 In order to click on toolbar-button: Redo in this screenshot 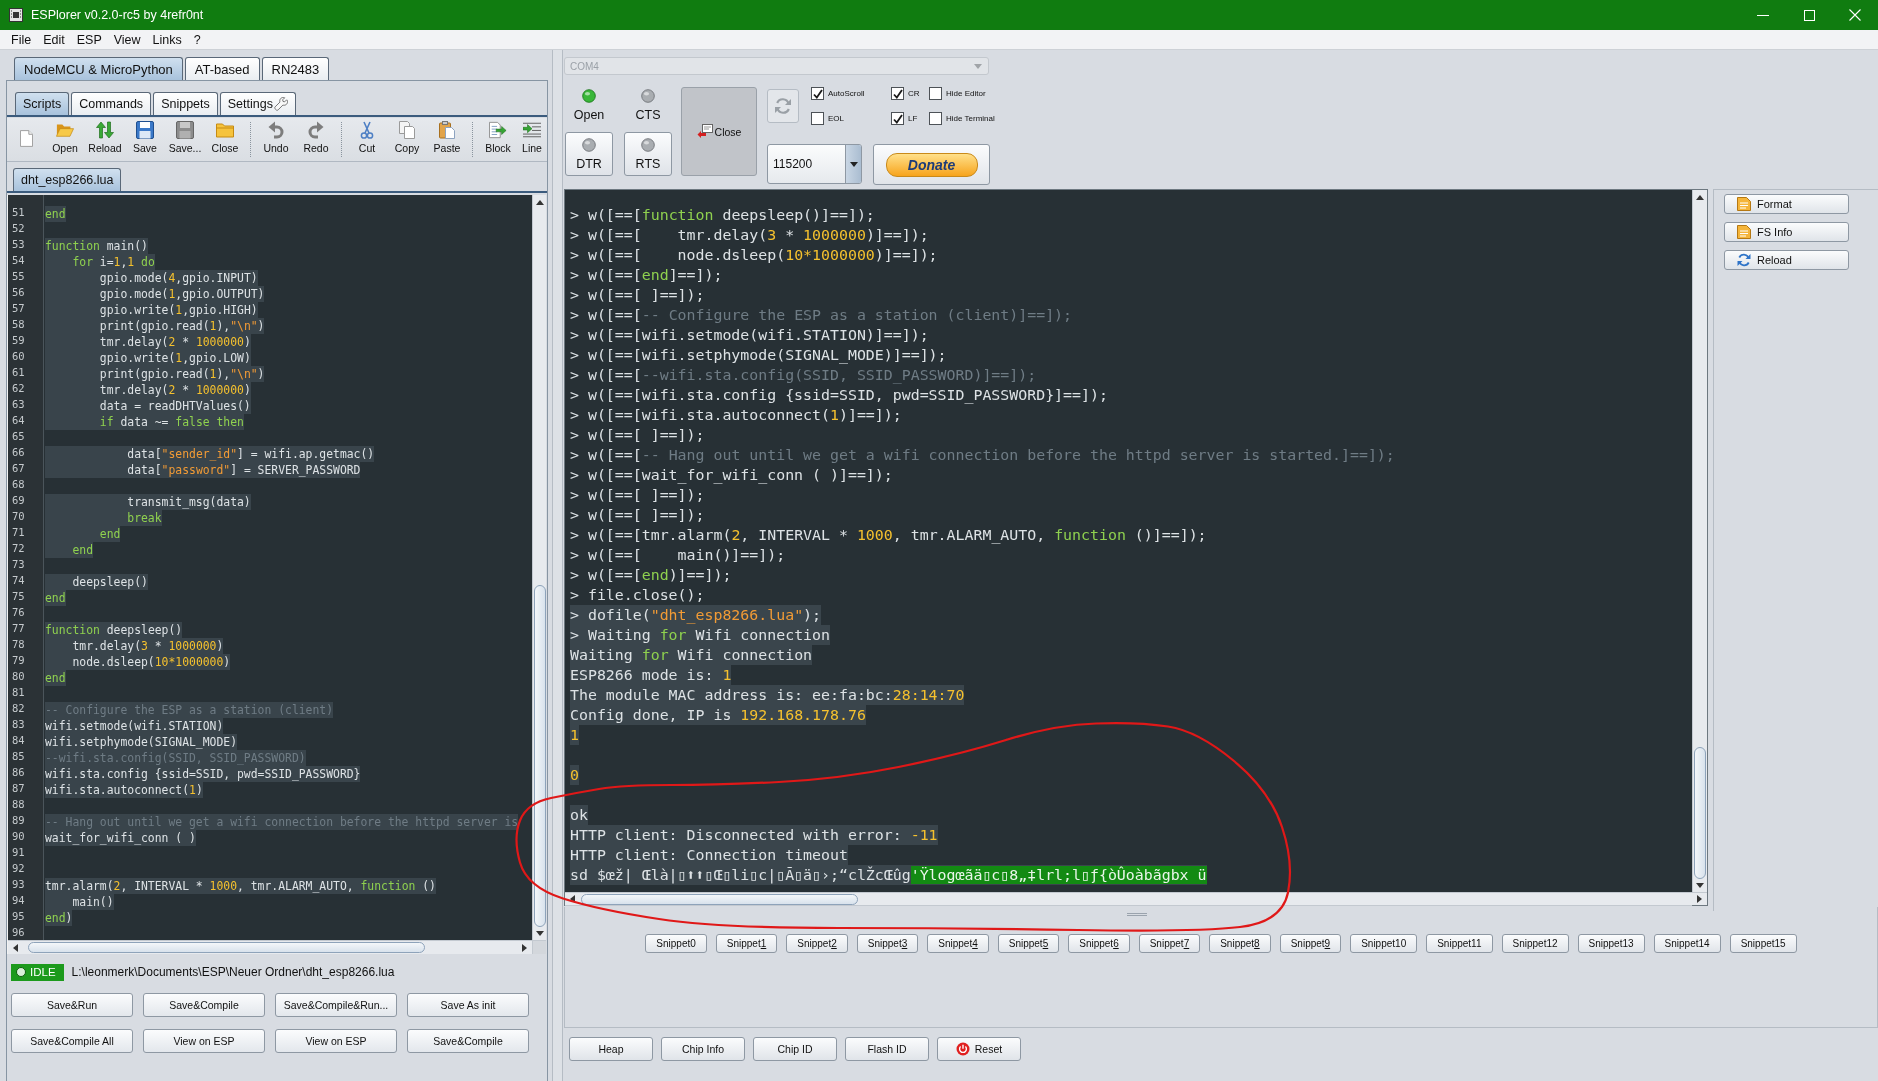, I will do `click(316, 139)`.